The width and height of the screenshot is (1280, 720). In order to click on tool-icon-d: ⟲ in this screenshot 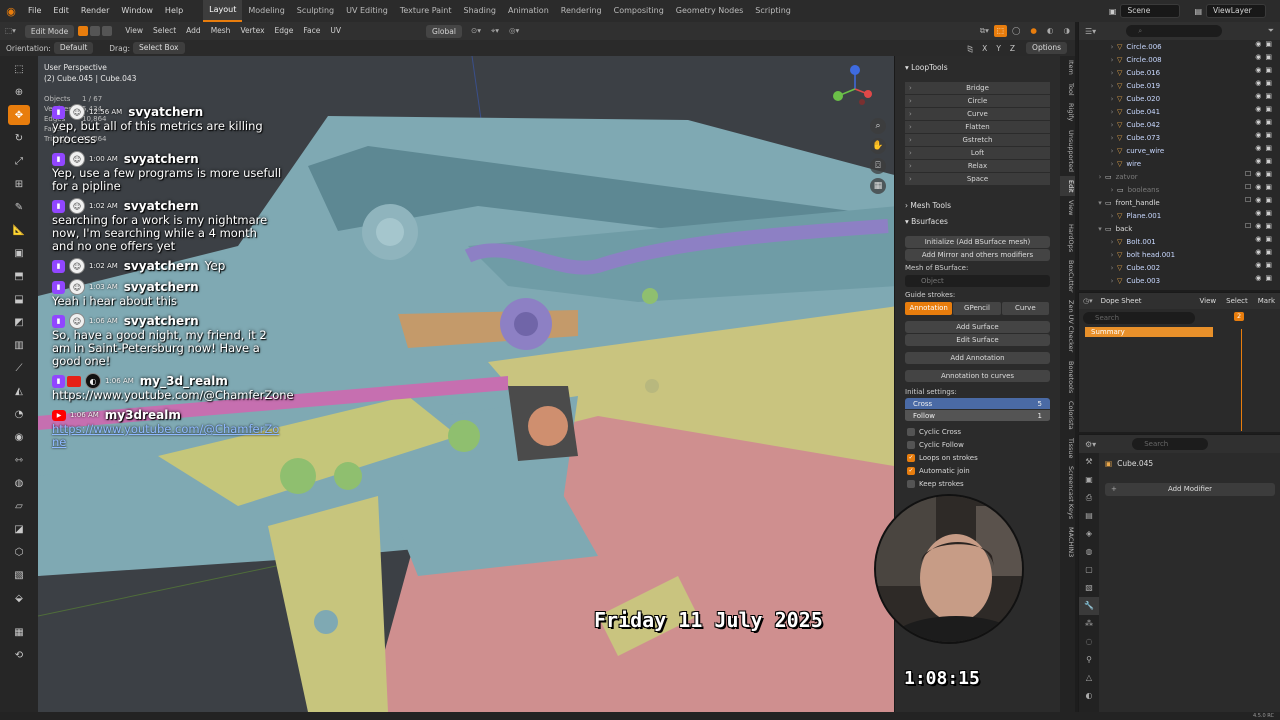, I will do `click(19, 655)`.